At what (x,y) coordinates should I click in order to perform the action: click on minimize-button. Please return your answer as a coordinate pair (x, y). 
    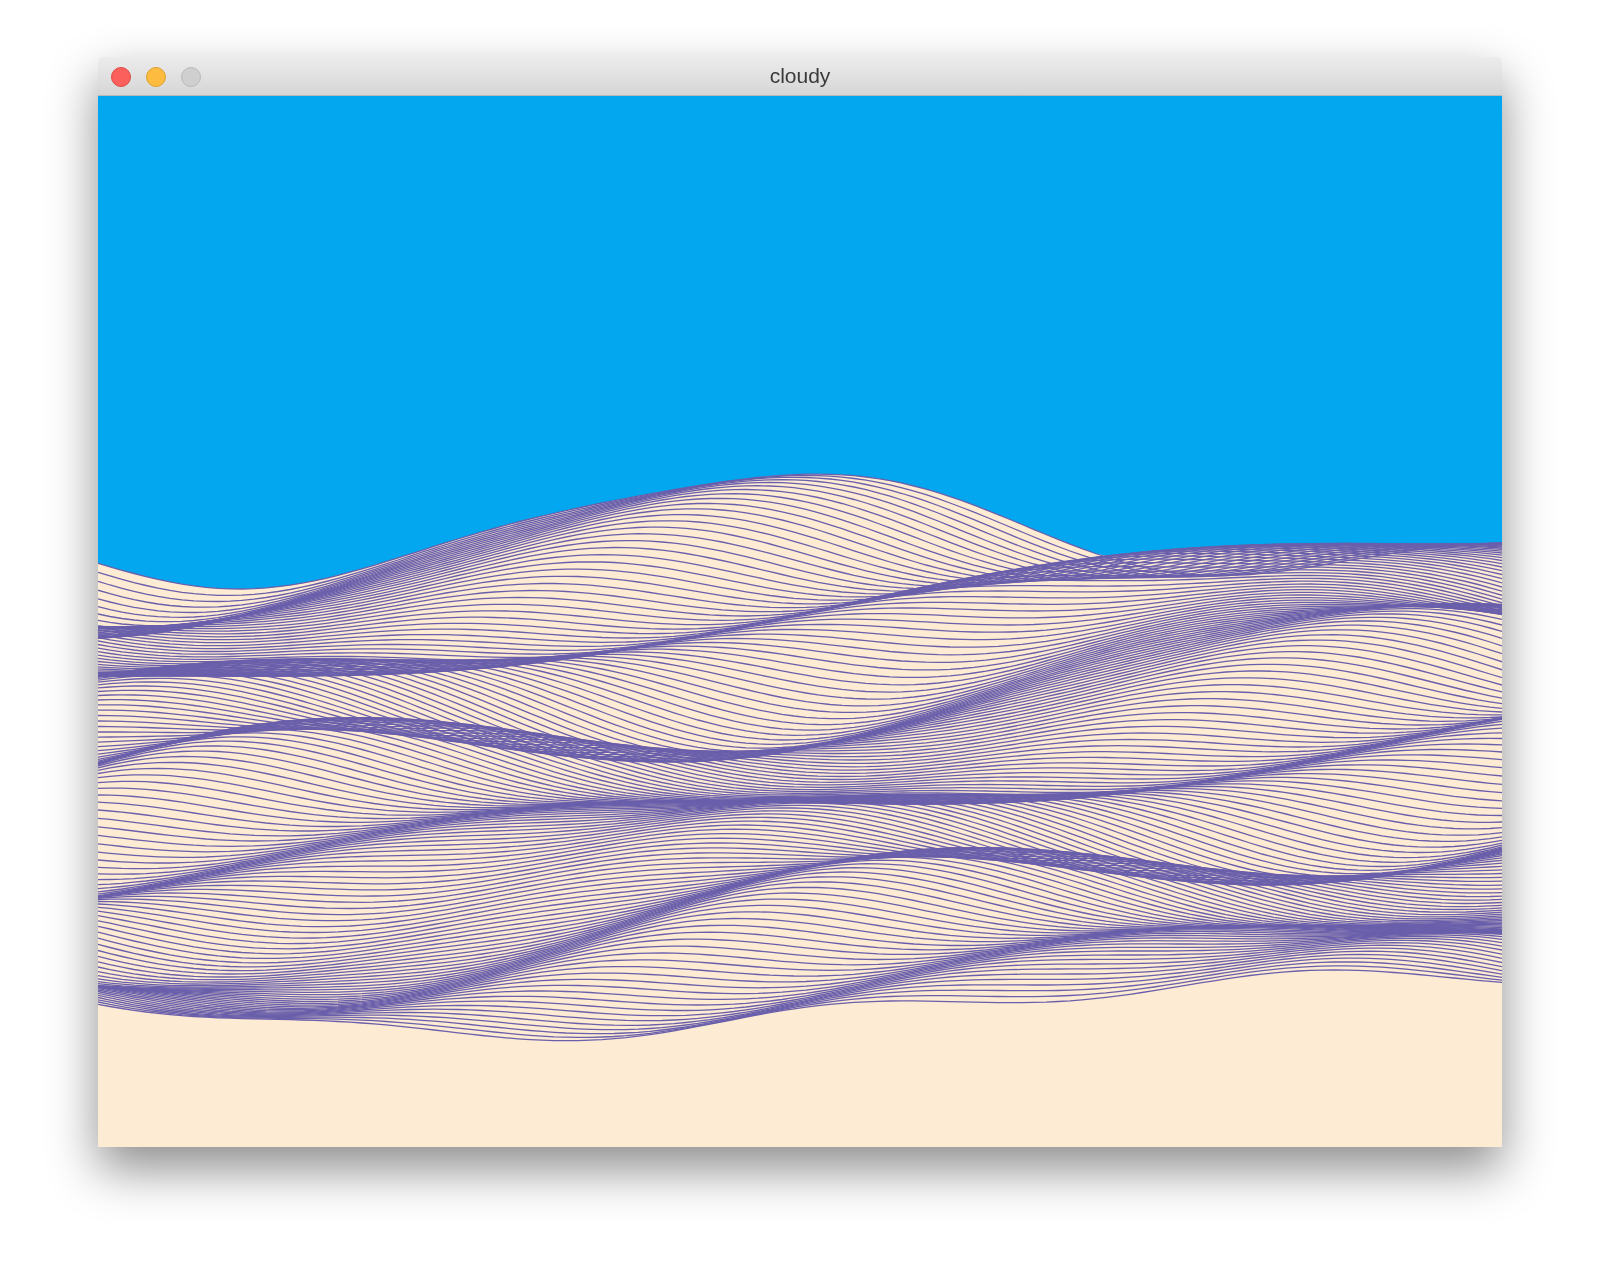
    Looking at the image, I should click on (156, 77).